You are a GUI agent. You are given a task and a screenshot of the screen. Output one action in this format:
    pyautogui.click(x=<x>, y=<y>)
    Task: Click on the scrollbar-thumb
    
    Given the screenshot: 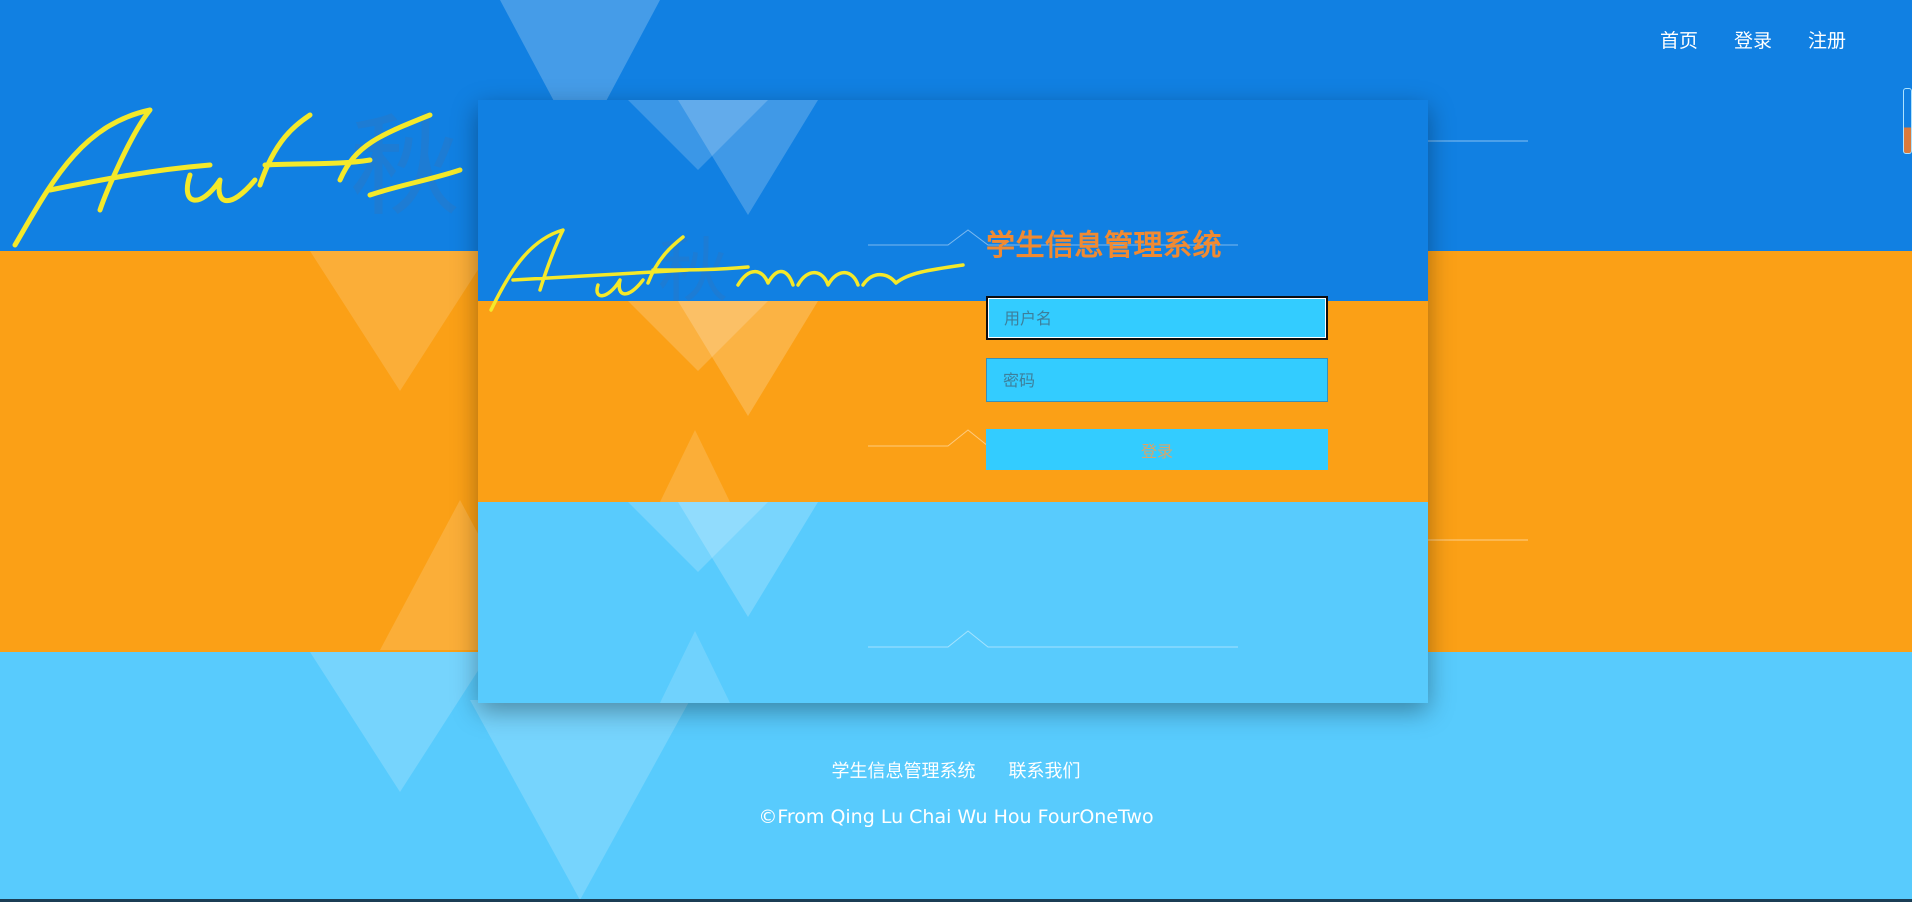 What is the action you would take?
    pyautogui.click(x=1907, y=121)
    